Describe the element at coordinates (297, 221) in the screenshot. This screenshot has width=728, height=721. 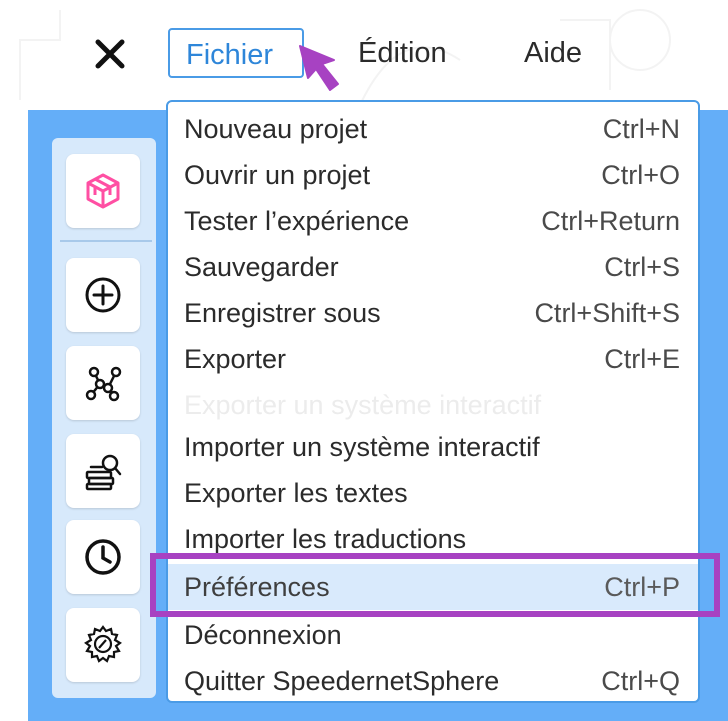
I see `menu-item-label: Tester l’expérience` at that location.